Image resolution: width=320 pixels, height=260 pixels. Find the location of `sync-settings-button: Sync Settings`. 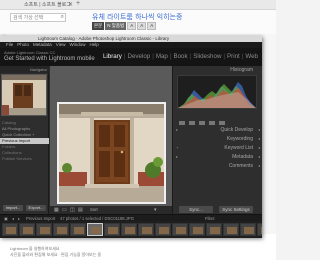

sync-settings-button: Sync Settings is located at coordinates (236, 209).